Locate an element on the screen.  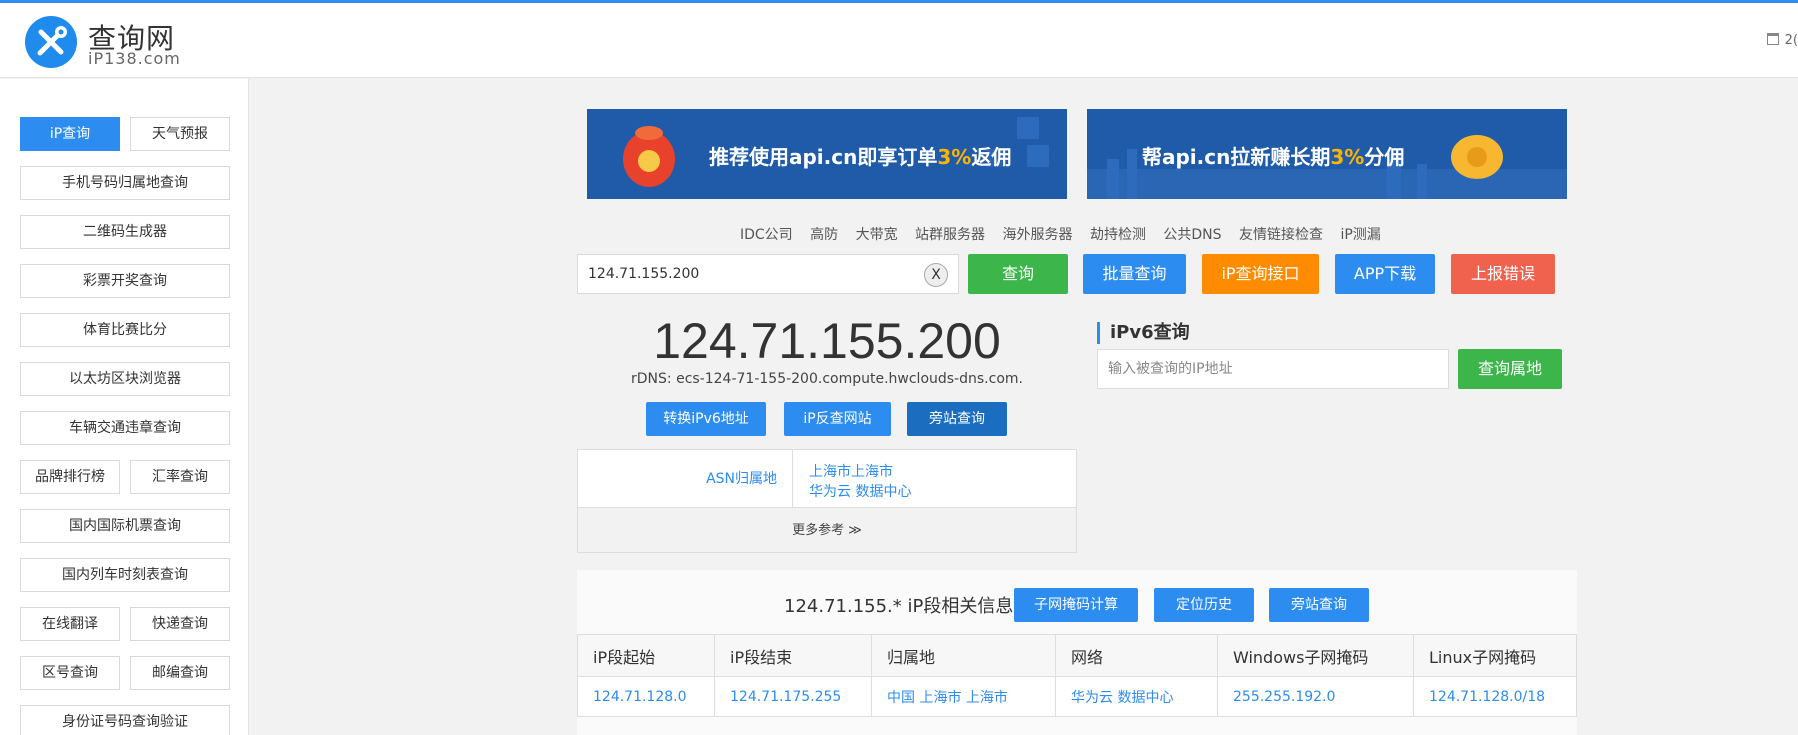
ip-reverse-button: iP反查网站 is located at coordinates (837, 419).